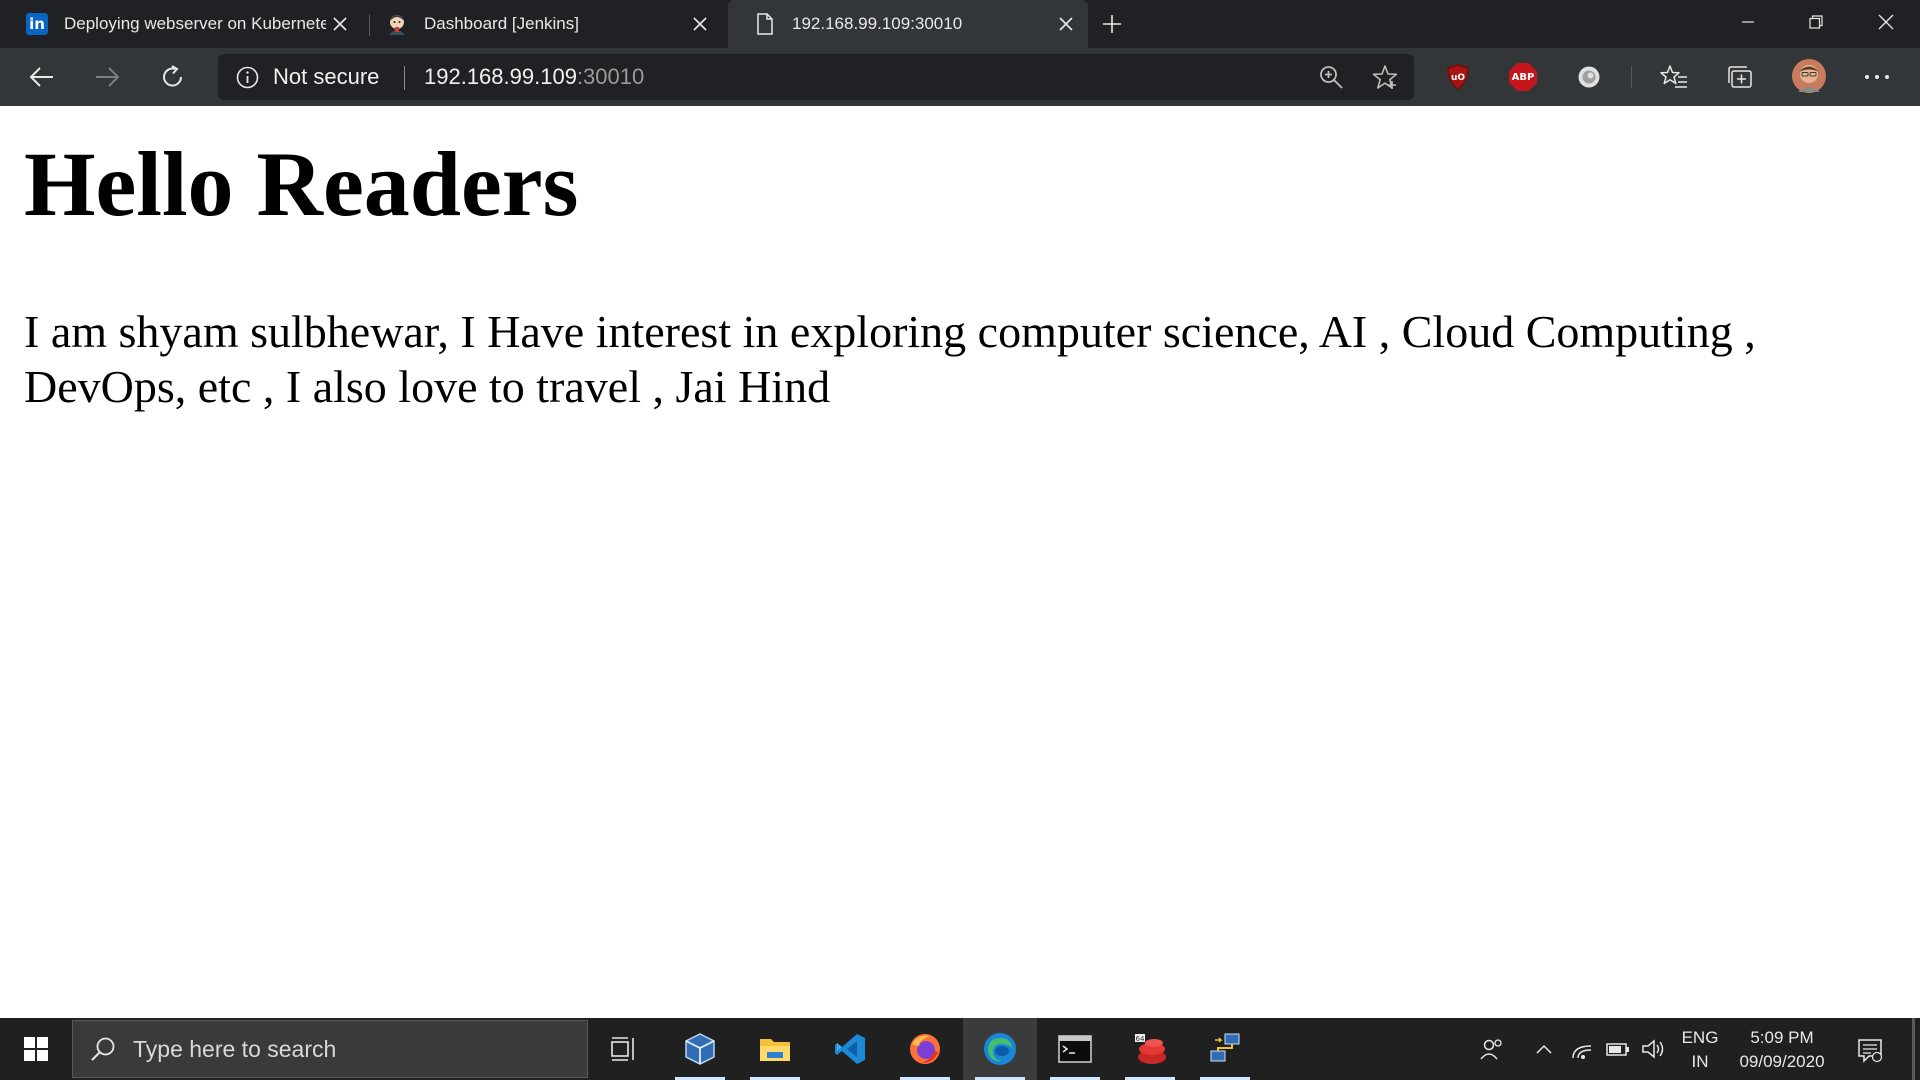 This screenshot has width=1920, height=1080. I want to click on minimize-button, so click(1748, 22).